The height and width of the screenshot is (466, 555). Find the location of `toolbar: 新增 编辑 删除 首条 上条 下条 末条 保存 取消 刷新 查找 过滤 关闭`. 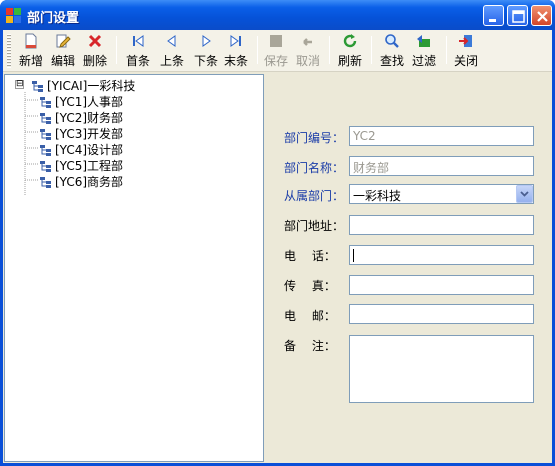

toolbar: 新增 编辑 删除 首条 上条 下条 末条 保存 取消 刷新 查找 过滤 关闭 is located at coordinates (277, 51).